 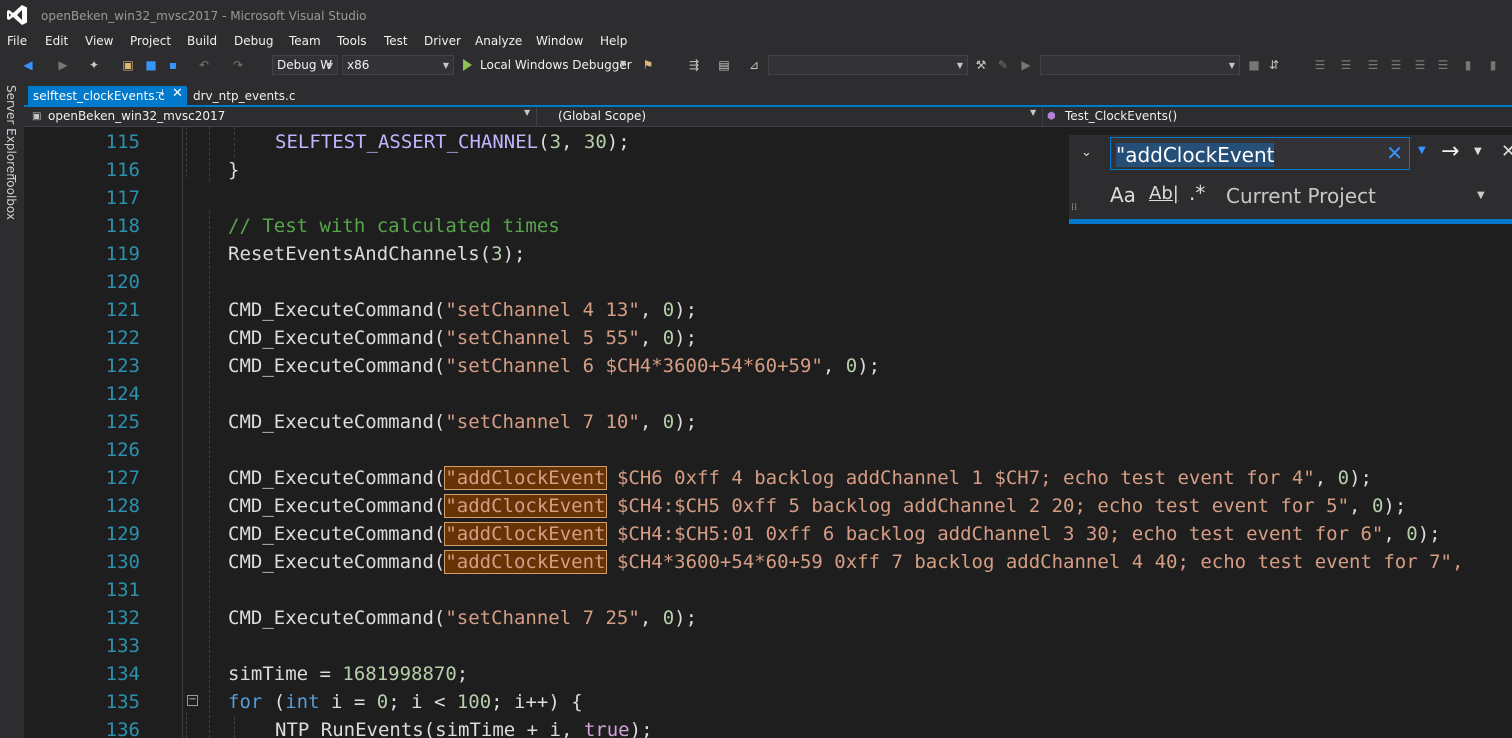 I want to click on line-number: 116, so click(x=122, y=170).